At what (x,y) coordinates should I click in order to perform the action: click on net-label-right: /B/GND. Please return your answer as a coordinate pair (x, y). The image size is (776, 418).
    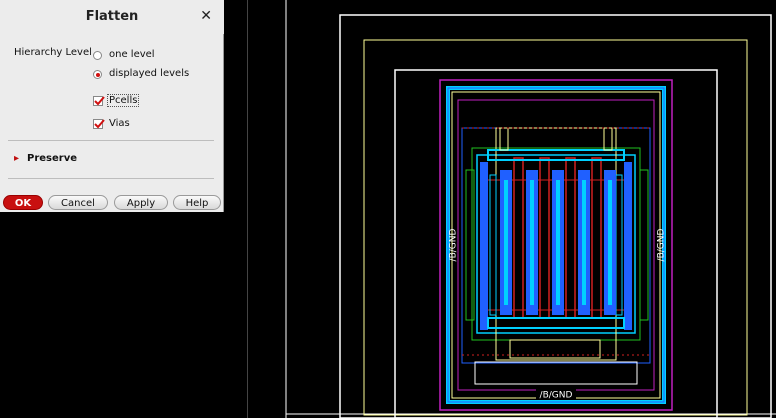
    Looking at the image, I should click on (662, 245).